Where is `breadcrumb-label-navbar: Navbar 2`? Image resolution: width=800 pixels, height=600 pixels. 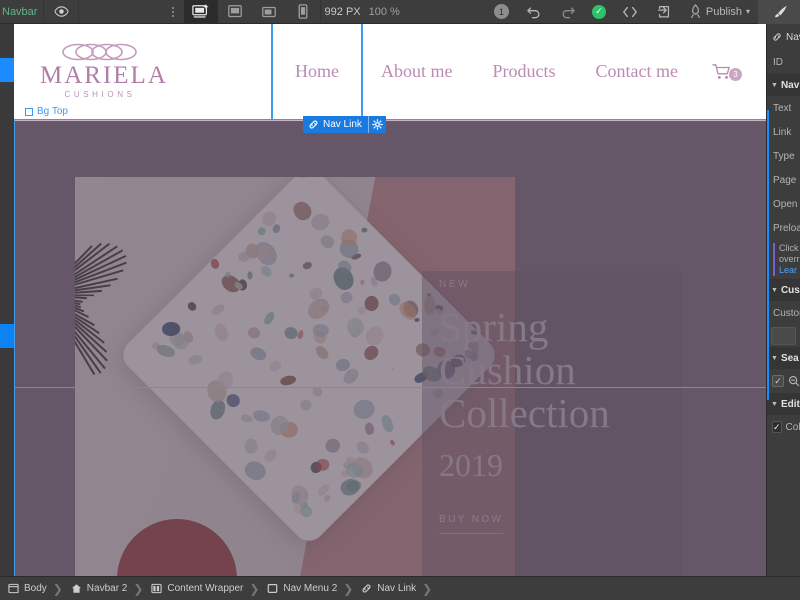 breadcrumb-label-navbar: Navbar 2 is located at coordinates (107, 588).